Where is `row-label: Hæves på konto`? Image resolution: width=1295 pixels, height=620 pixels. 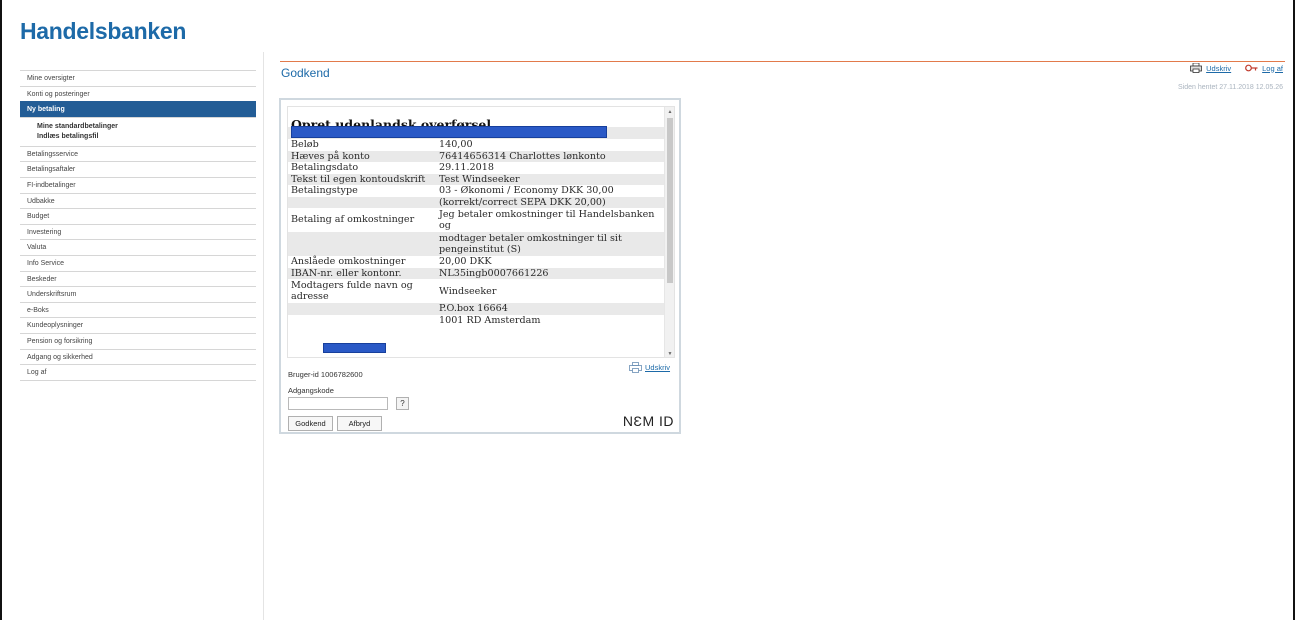 row-label: Hæves på konto is located at coordinates (330, 156).